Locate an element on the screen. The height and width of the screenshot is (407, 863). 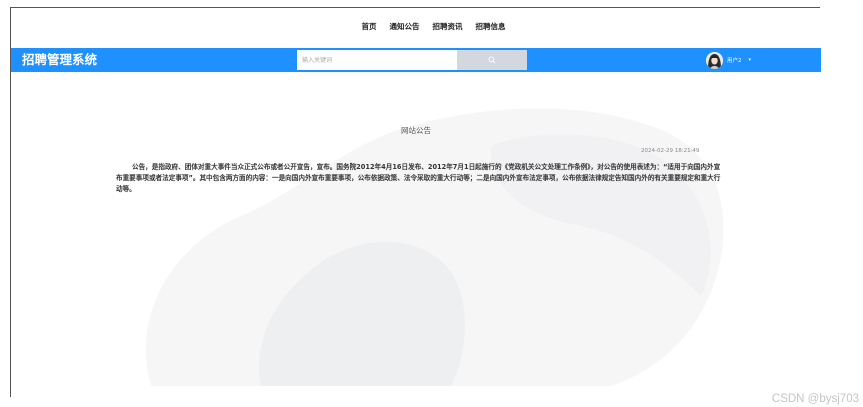
search-icon is located at coordinates (492, 60).